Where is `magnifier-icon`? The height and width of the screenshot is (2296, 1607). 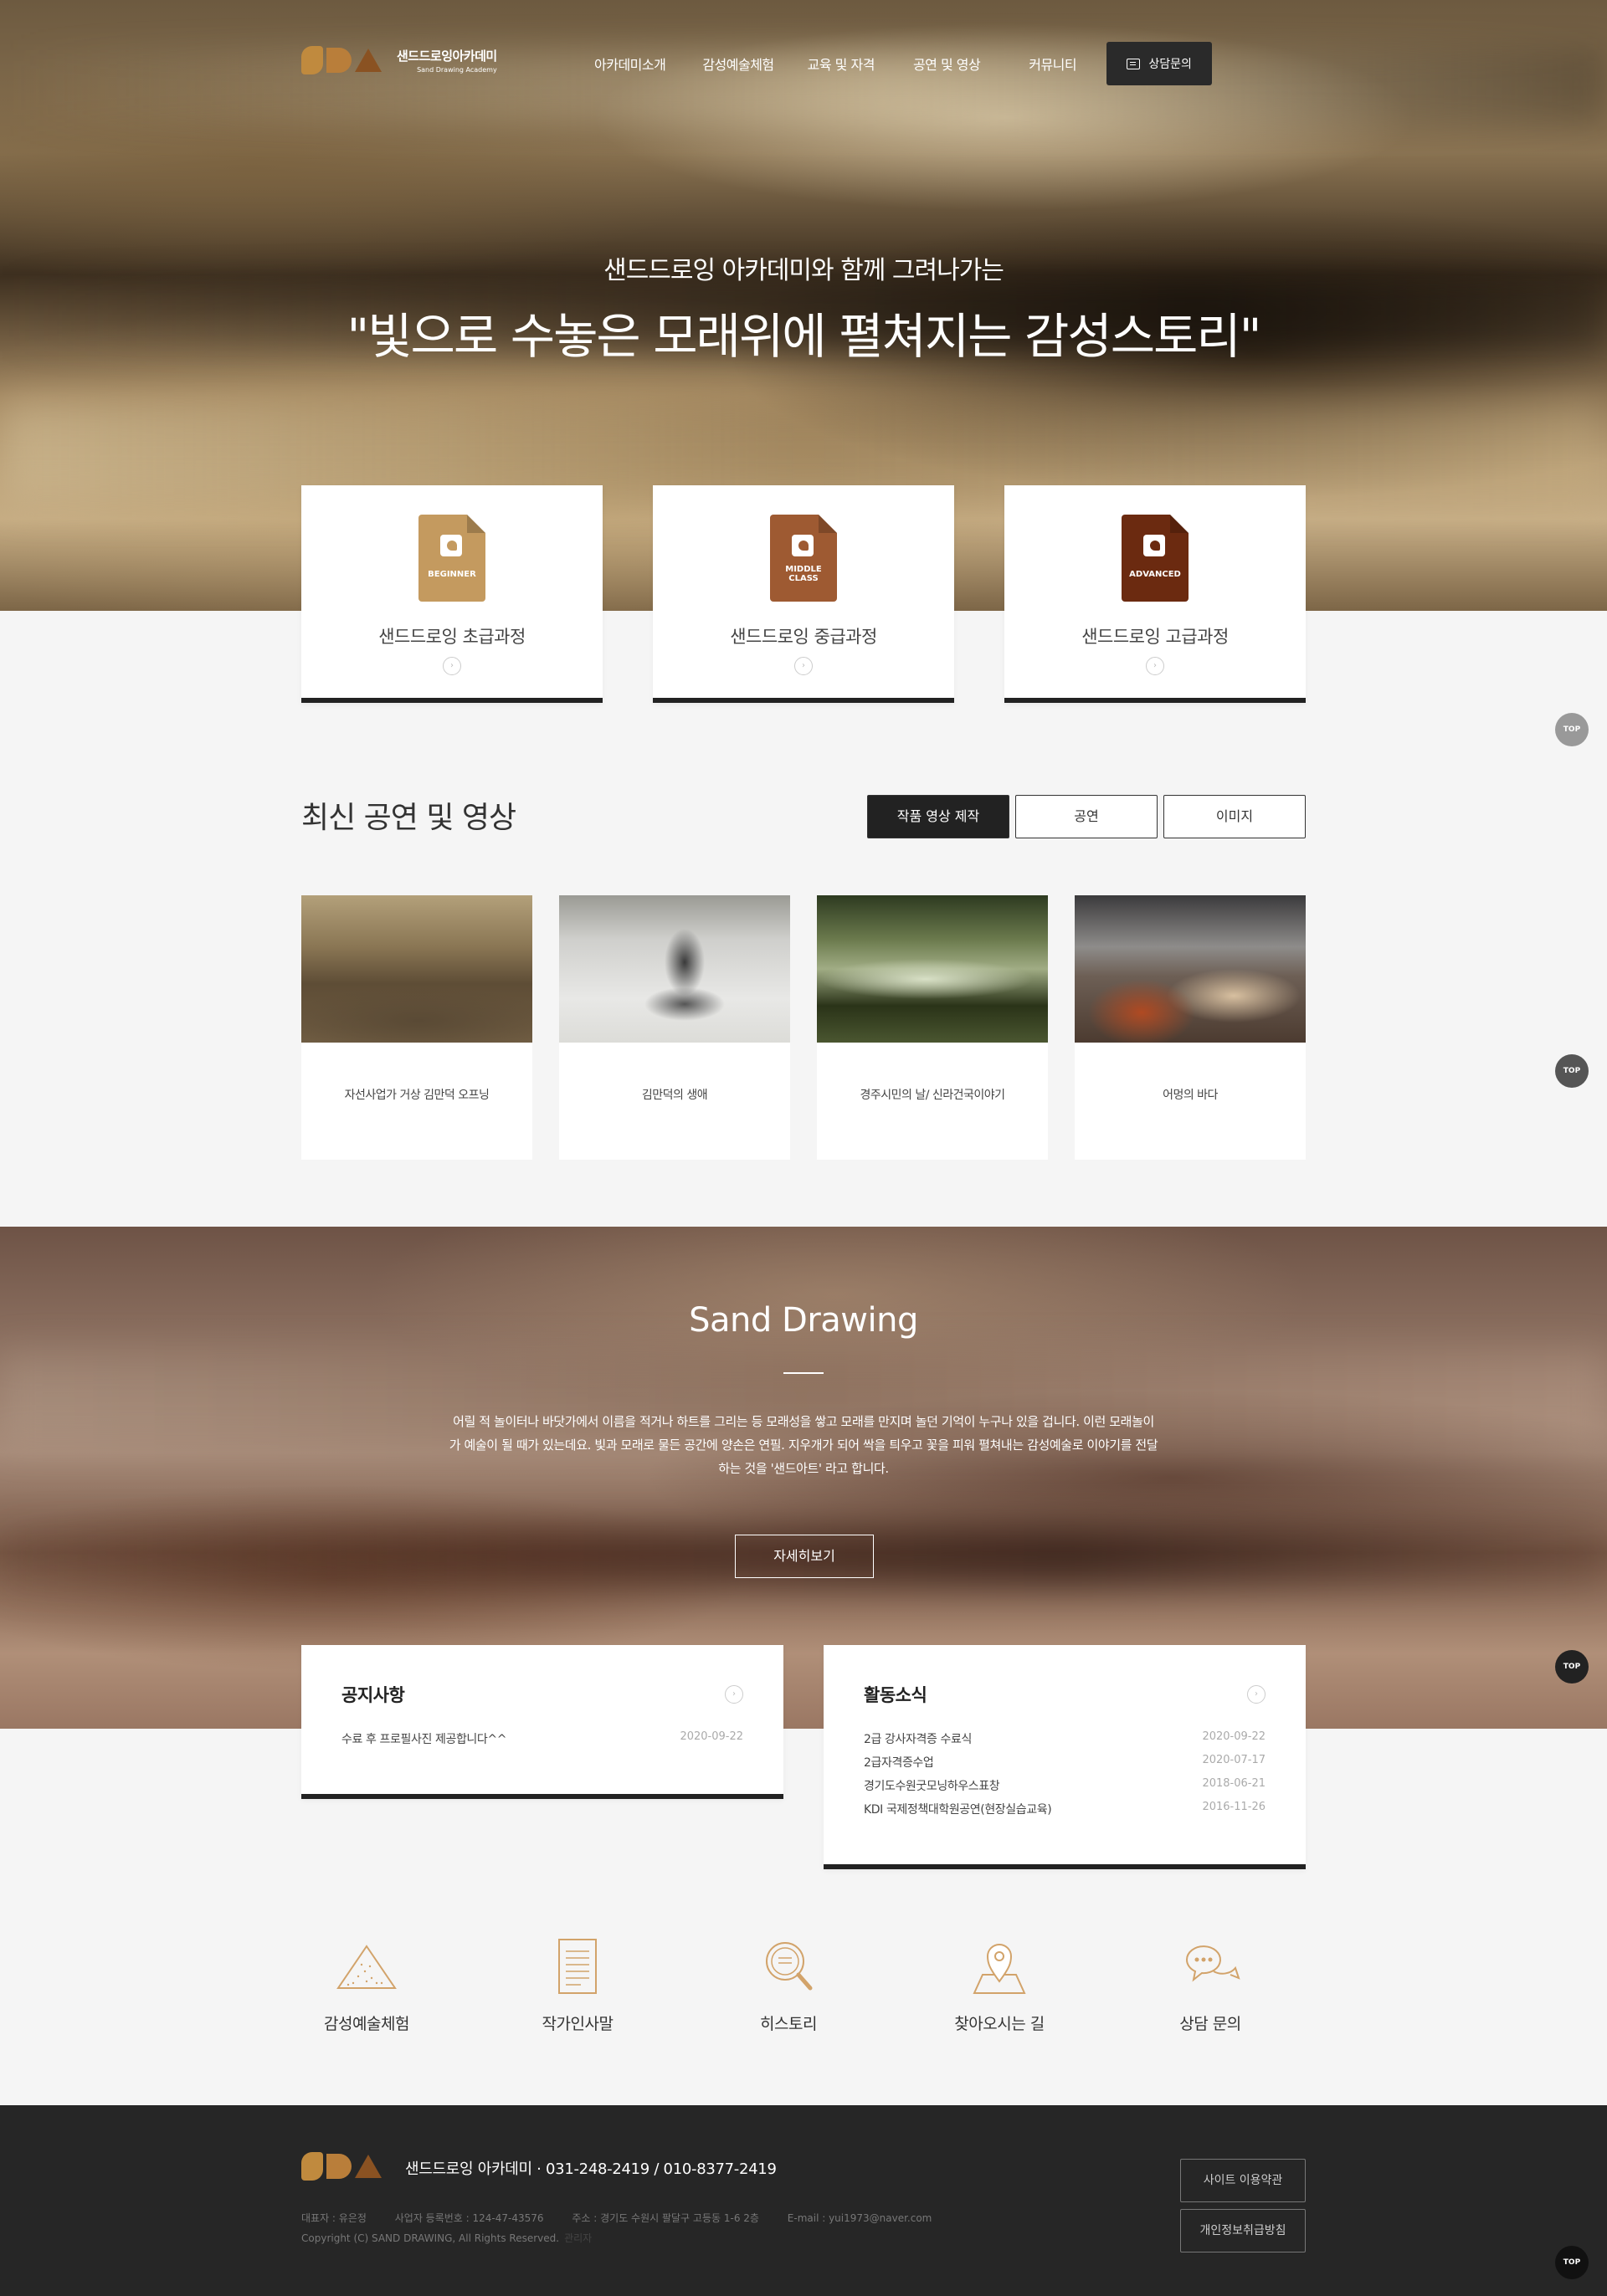
magnifier-icon is located at coordinates (789, 1966).